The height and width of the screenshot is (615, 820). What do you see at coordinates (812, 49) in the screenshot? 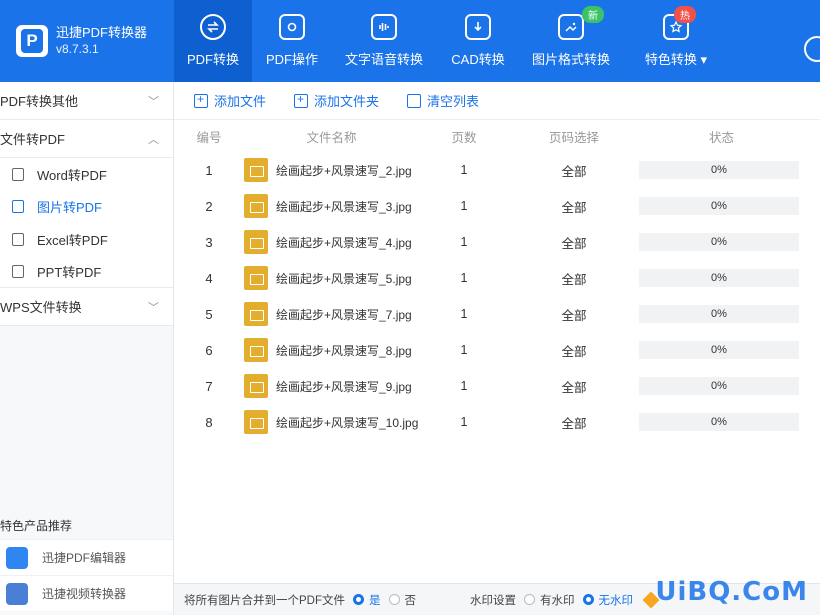
I see `user-avatar-icon` at bounding box center [812, 49].